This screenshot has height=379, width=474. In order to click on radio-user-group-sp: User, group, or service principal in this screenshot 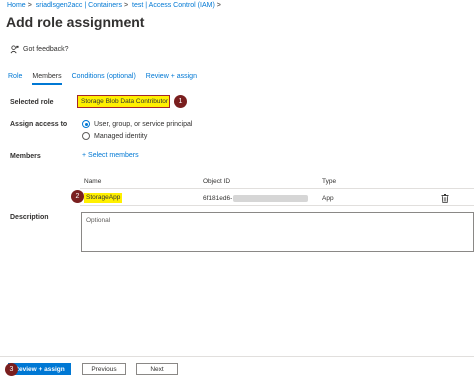, I will do `click(137, 124)`.